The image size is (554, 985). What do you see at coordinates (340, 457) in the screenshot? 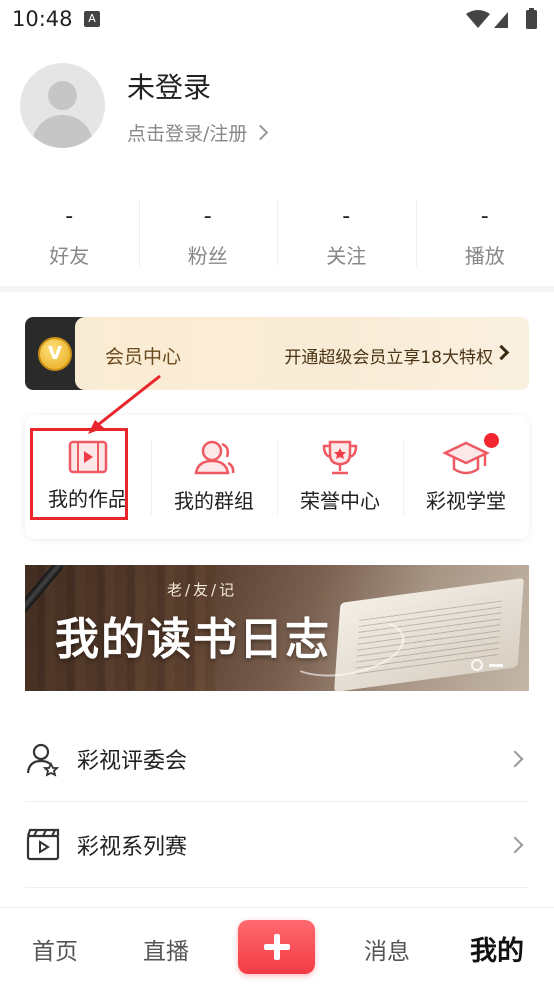
I see `trophy-icon` at bounding box center [340, 457].